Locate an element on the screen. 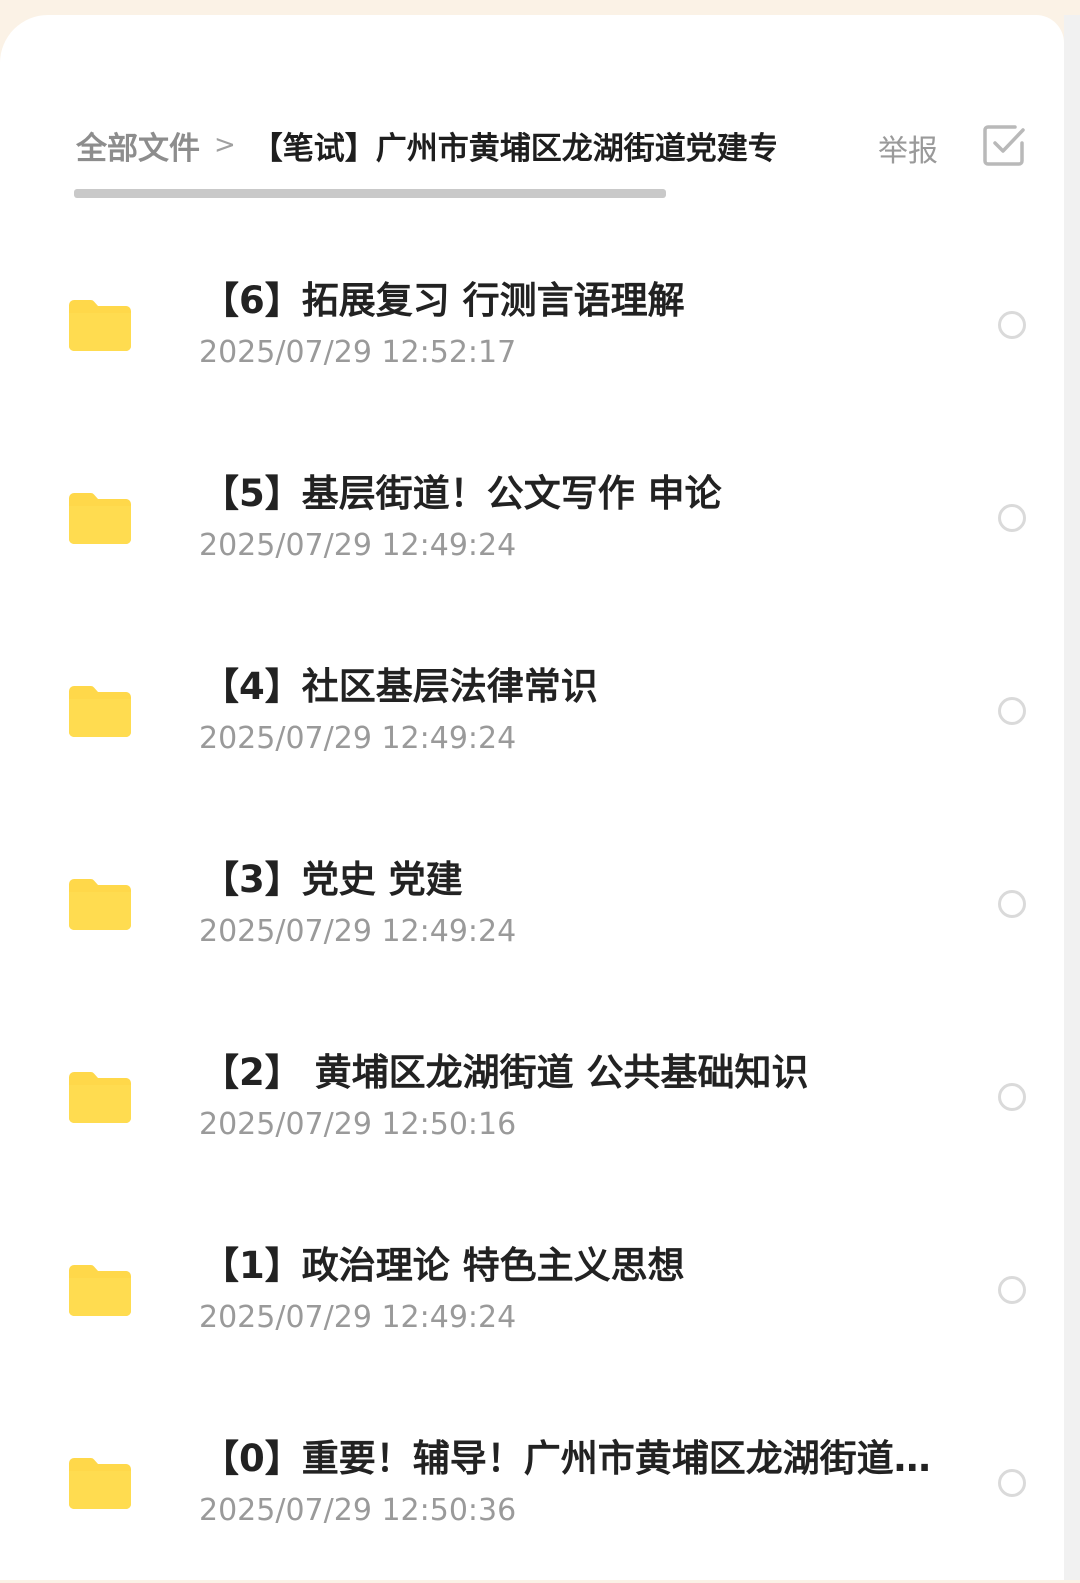 The height and width of the screenshot is (1583, 1080). report-button: 举报 is located at coordinates (908, 148).